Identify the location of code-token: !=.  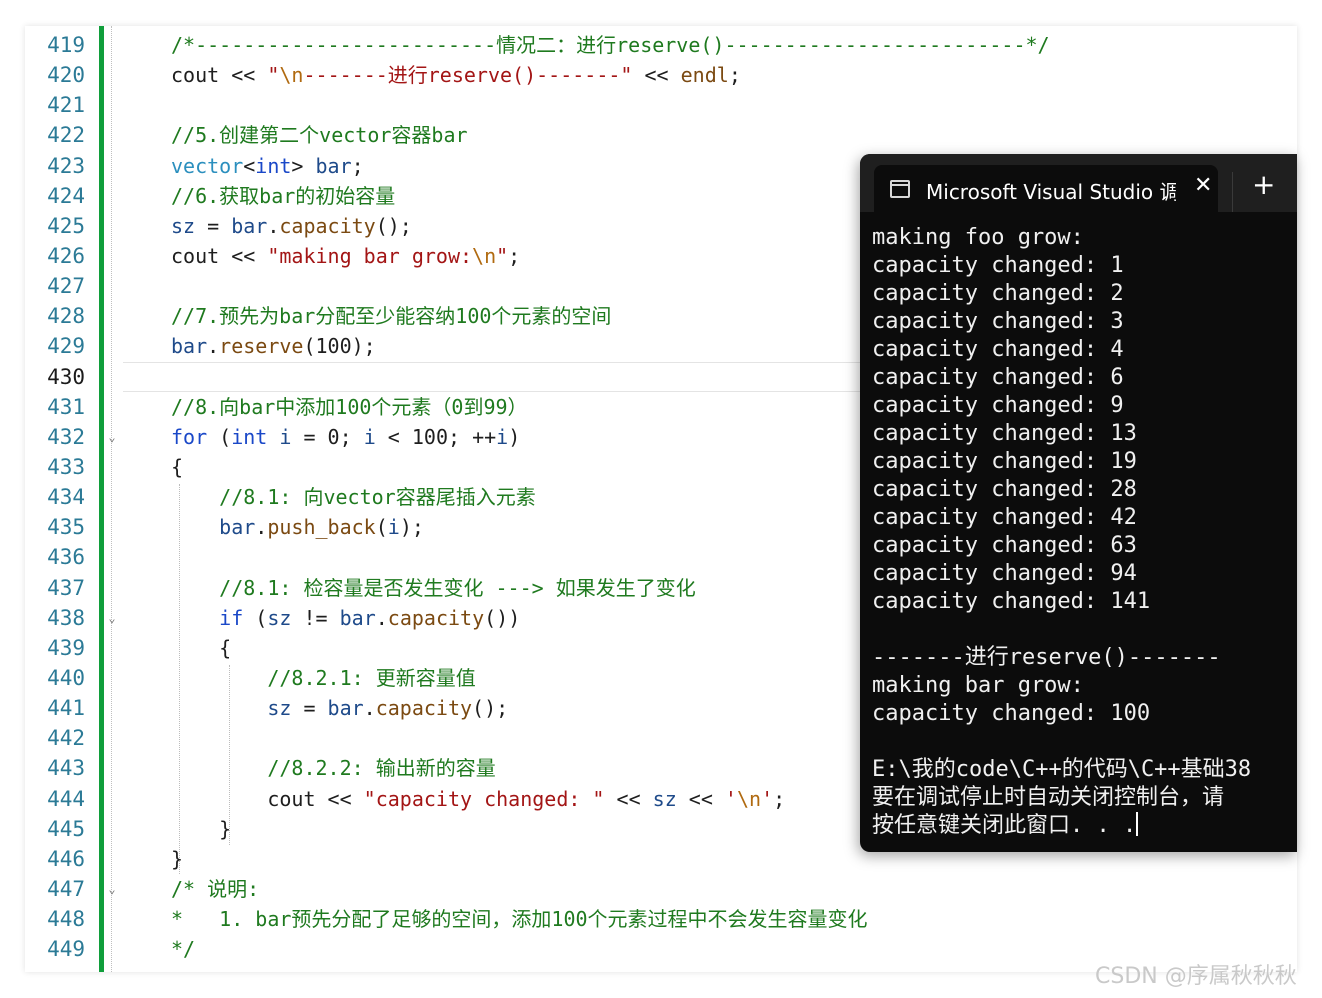
(315, 617).